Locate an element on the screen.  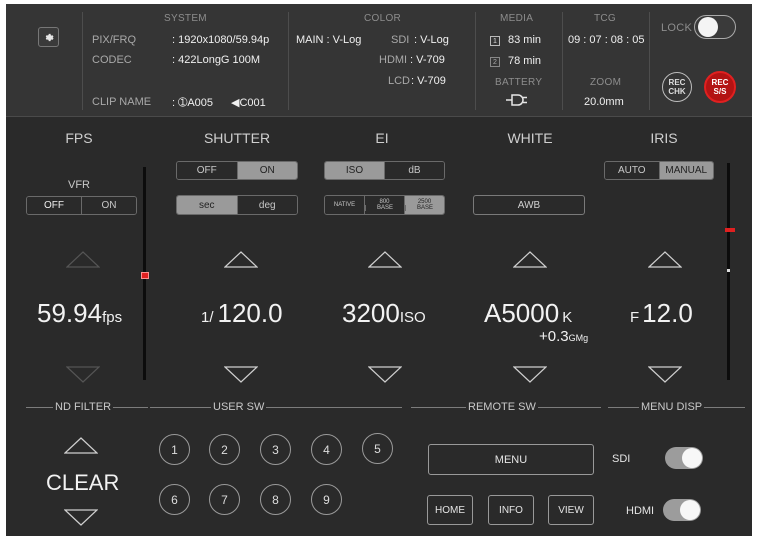
user-sw-1: 1 is located at coordinates (174, 449).